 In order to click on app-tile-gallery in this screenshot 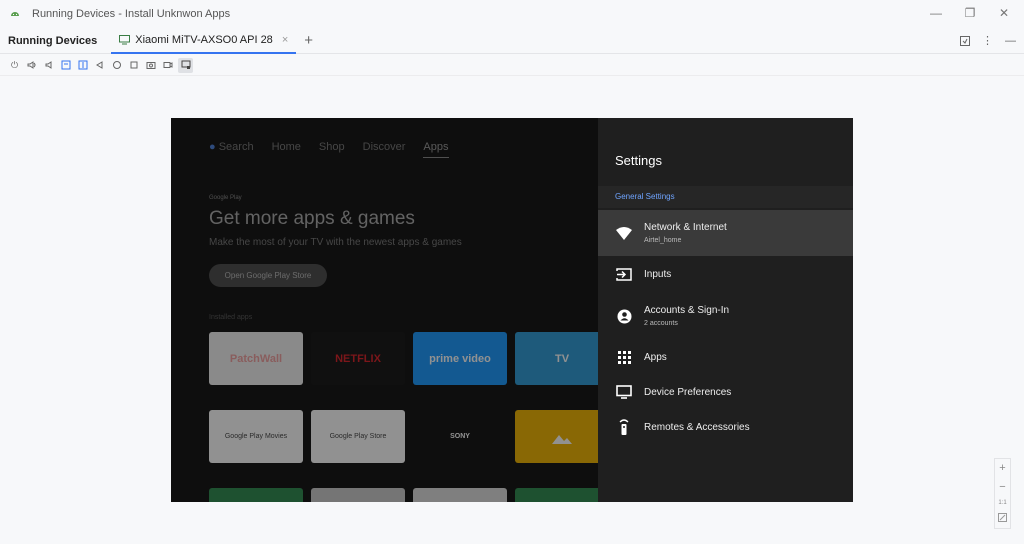, I will do `click(562, 436)`.